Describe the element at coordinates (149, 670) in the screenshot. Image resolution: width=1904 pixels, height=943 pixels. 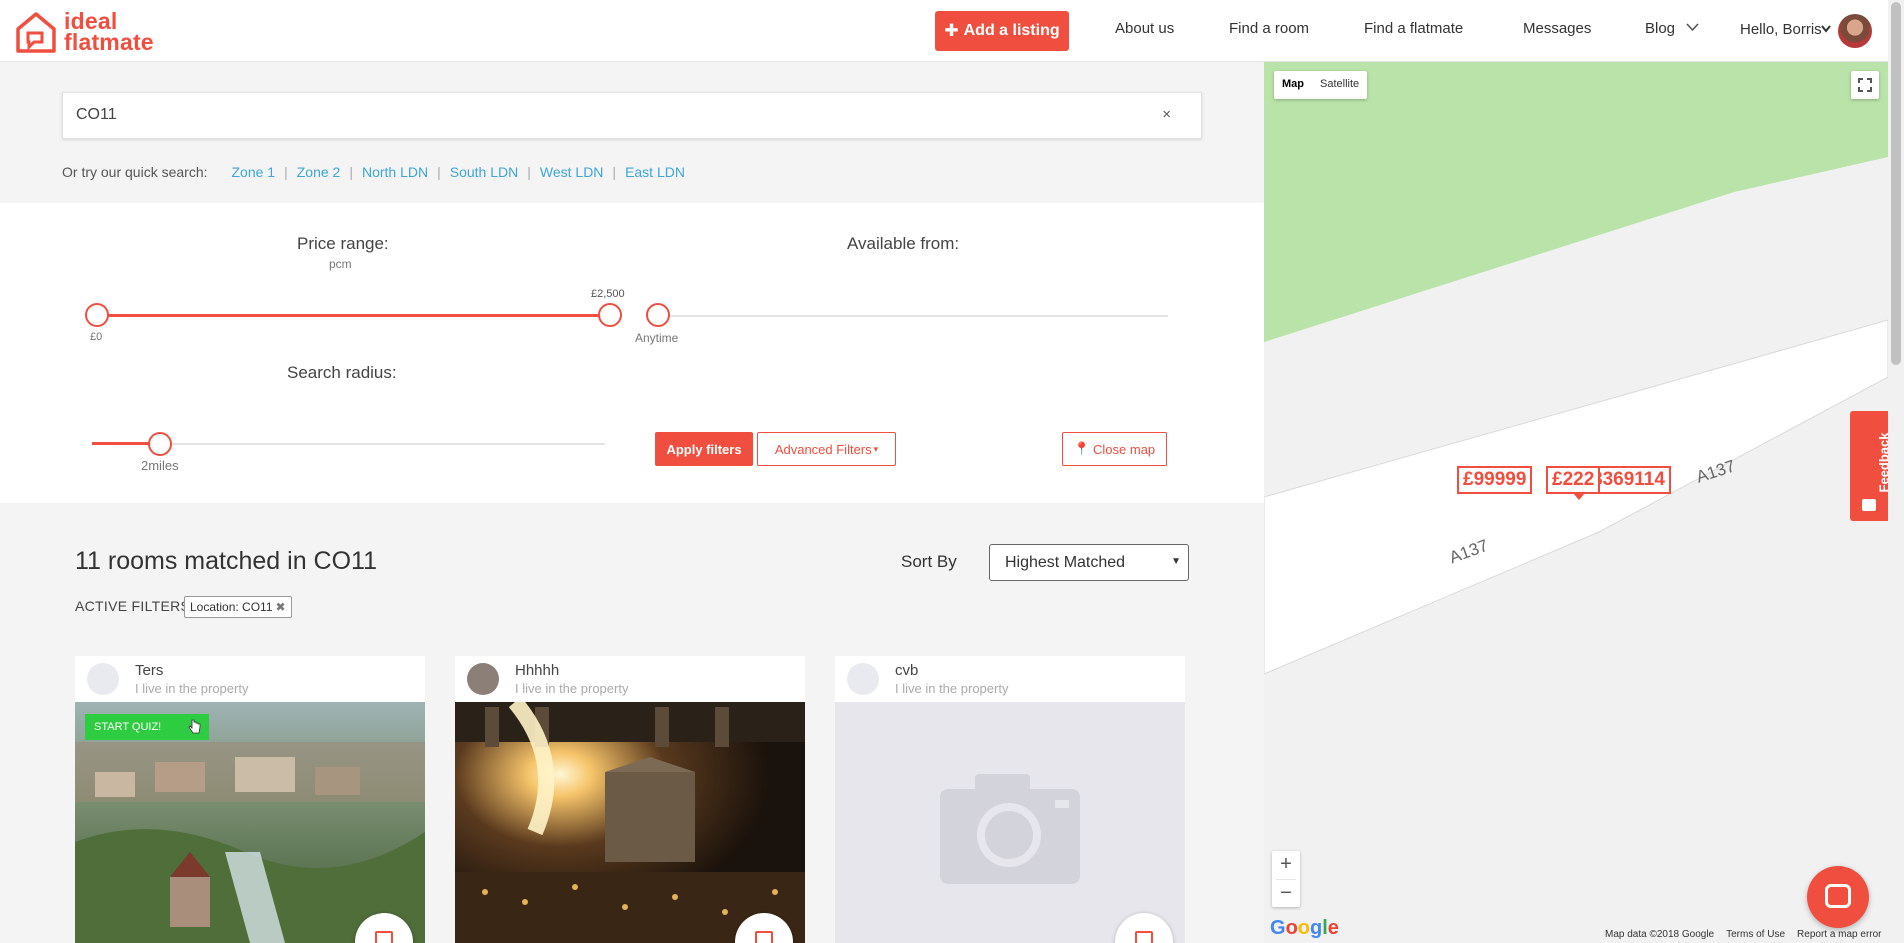
I see `owner-name: Ters` at that location.